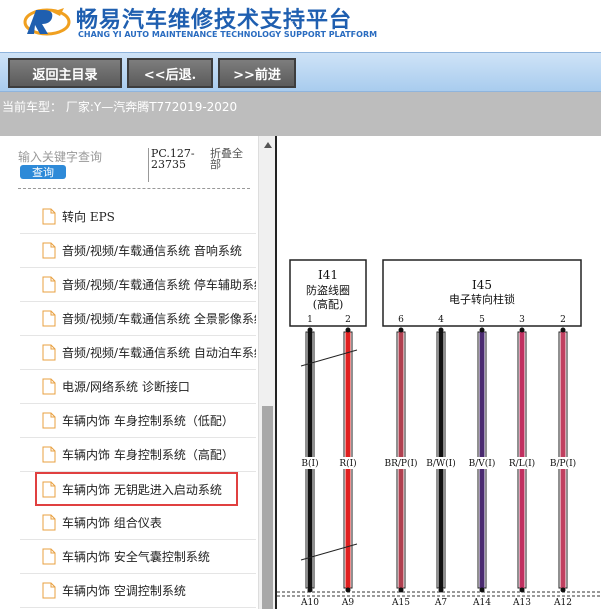  I want to click on app-logo, so click(47, 22).